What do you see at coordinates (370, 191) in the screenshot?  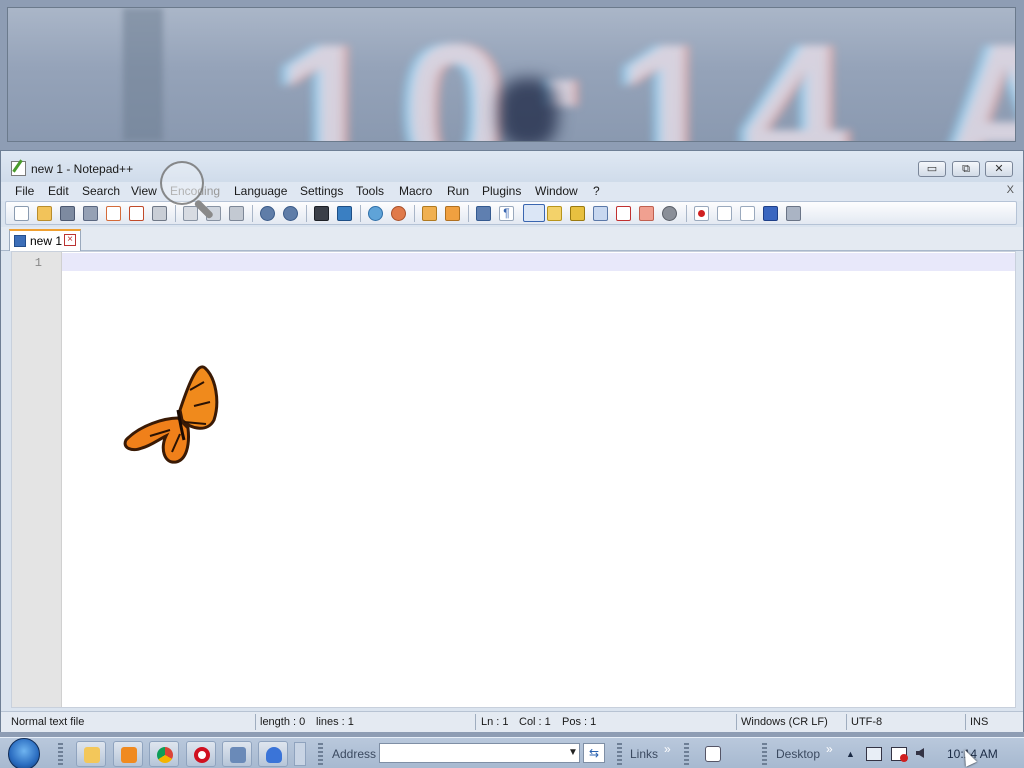 I see `menu-tools: Tools` at bounding box center [370, 191].